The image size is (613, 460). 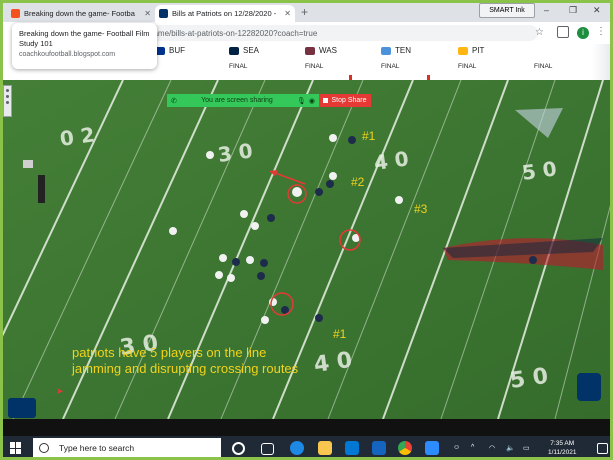 I want to click on score-card: SEA FINAL, so click(x=264, y=62).